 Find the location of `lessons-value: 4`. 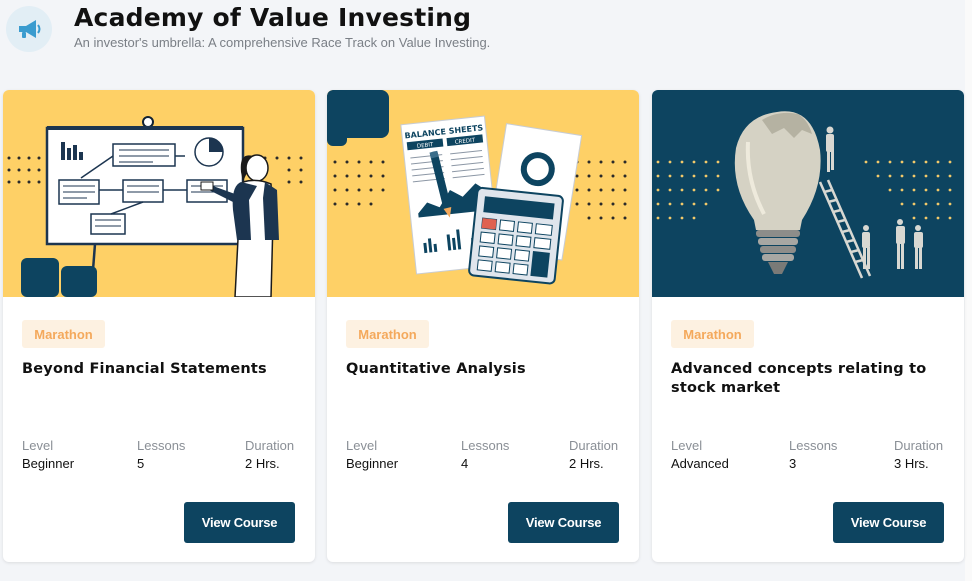

lessons-value: 4 is located at coordinates (465, 463).